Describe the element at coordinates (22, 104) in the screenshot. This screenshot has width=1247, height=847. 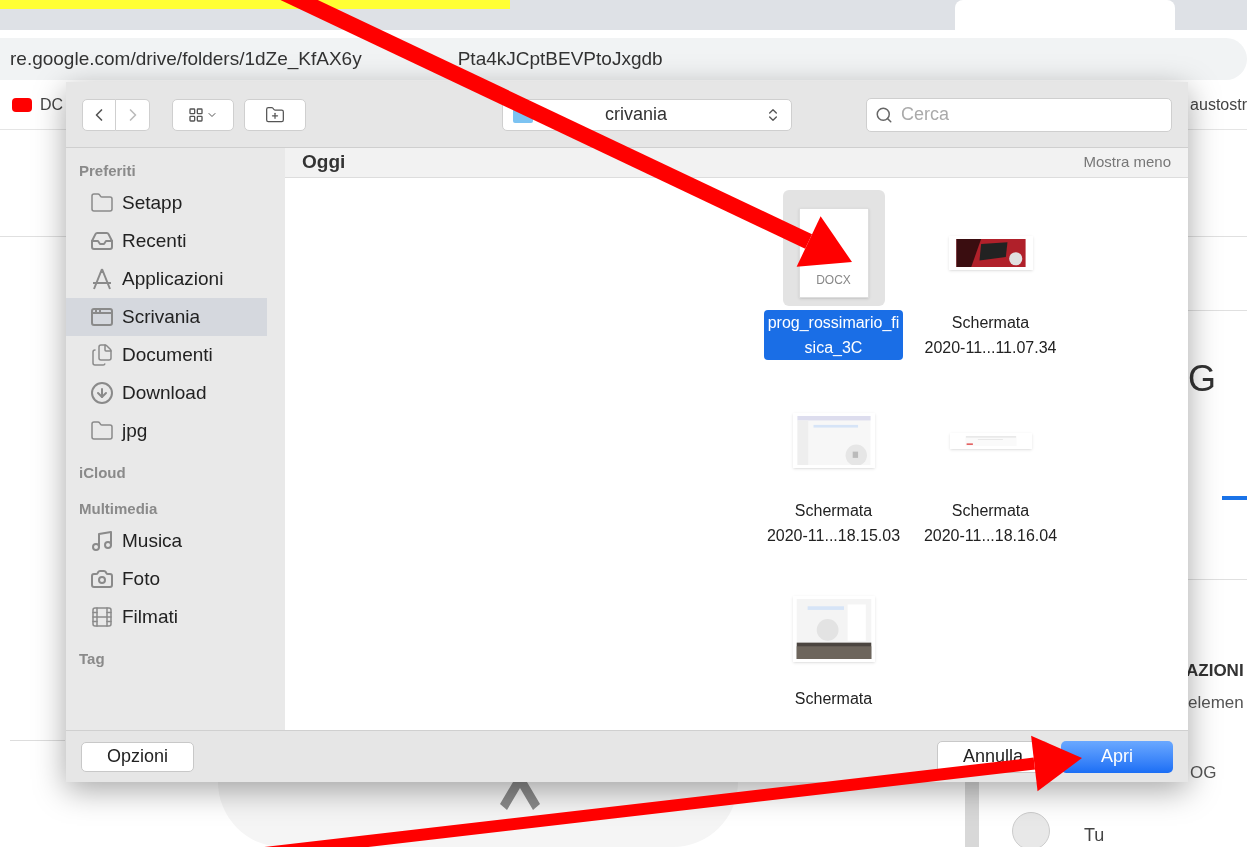
I see `video-logo-icon` at that location.